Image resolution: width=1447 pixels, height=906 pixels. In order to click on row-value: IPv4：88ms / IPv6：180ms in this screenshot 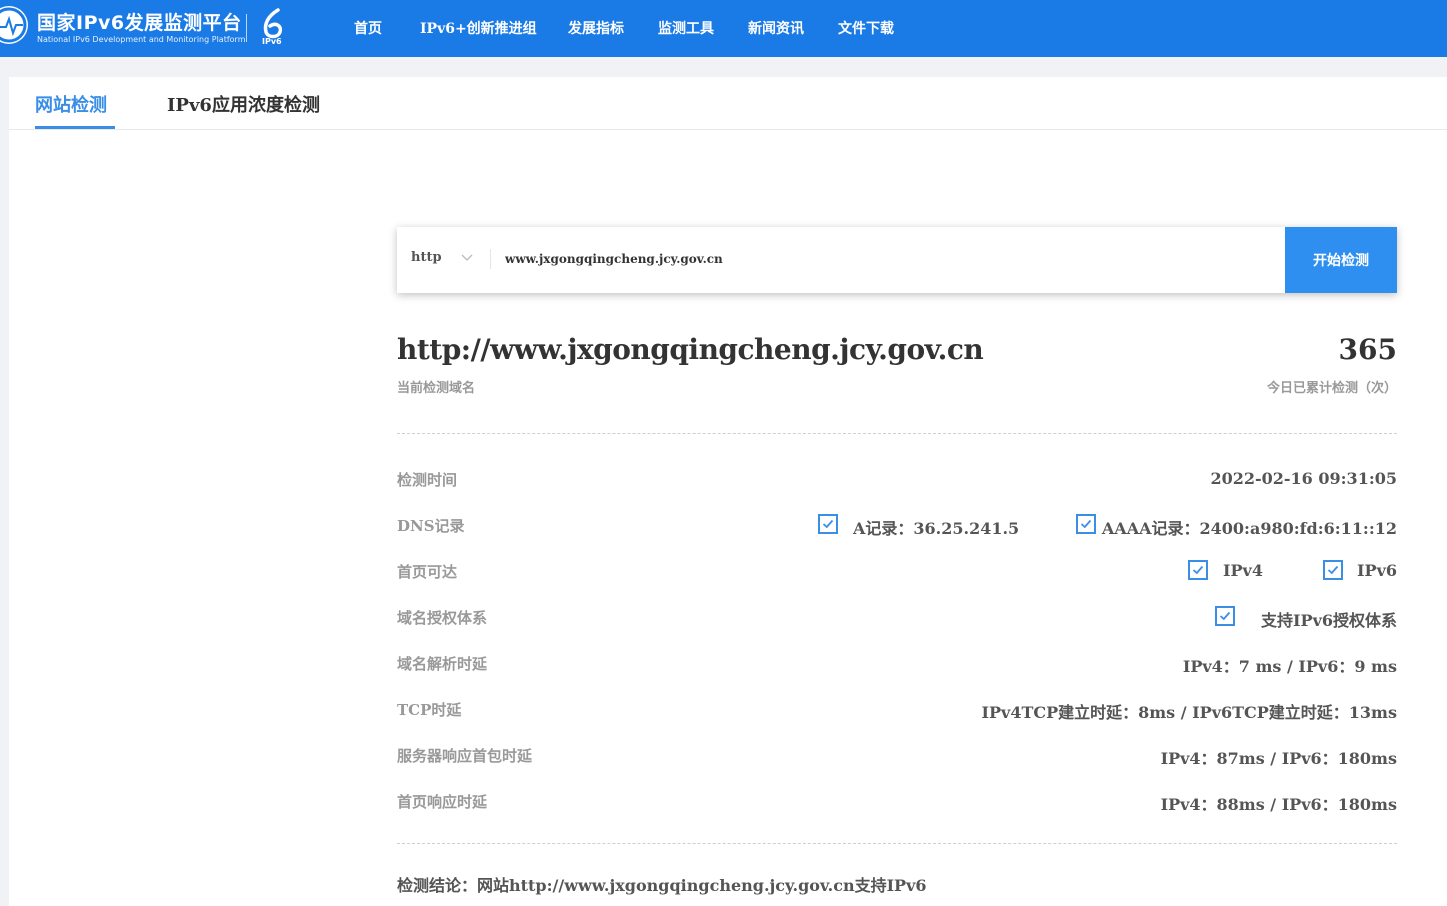, I will do `click(1278, 804)`.